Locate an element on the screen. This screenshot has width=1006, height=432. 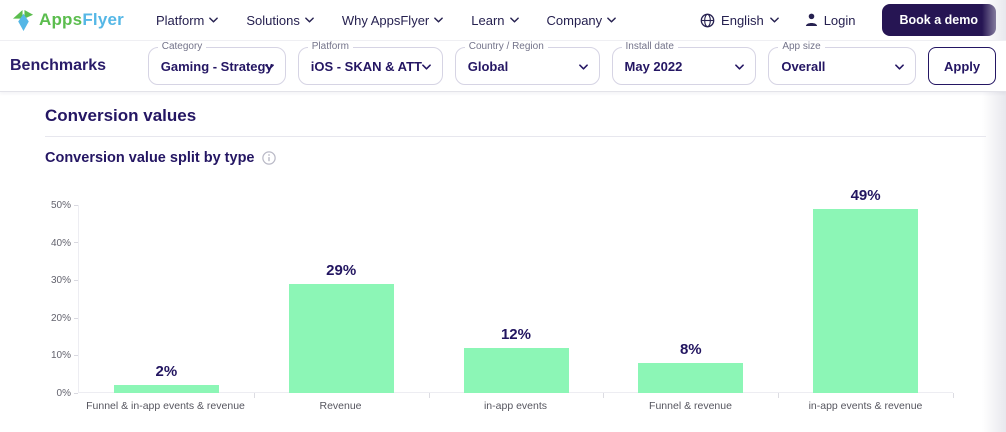
bar-slot: 2% is located at coordinates (167, 301).